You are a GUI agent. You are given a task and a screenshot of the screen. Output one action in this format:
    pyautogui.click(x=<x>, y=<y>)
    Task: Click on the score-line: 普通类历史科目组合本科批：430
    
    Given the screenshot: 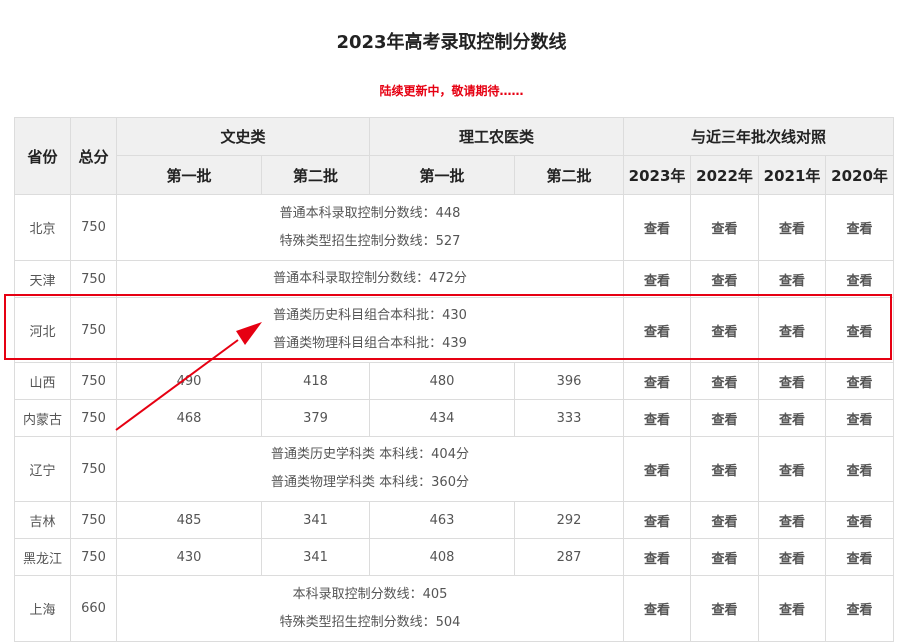 What is the action you would take?
    pyautogui.click(x=370, y=315)
    